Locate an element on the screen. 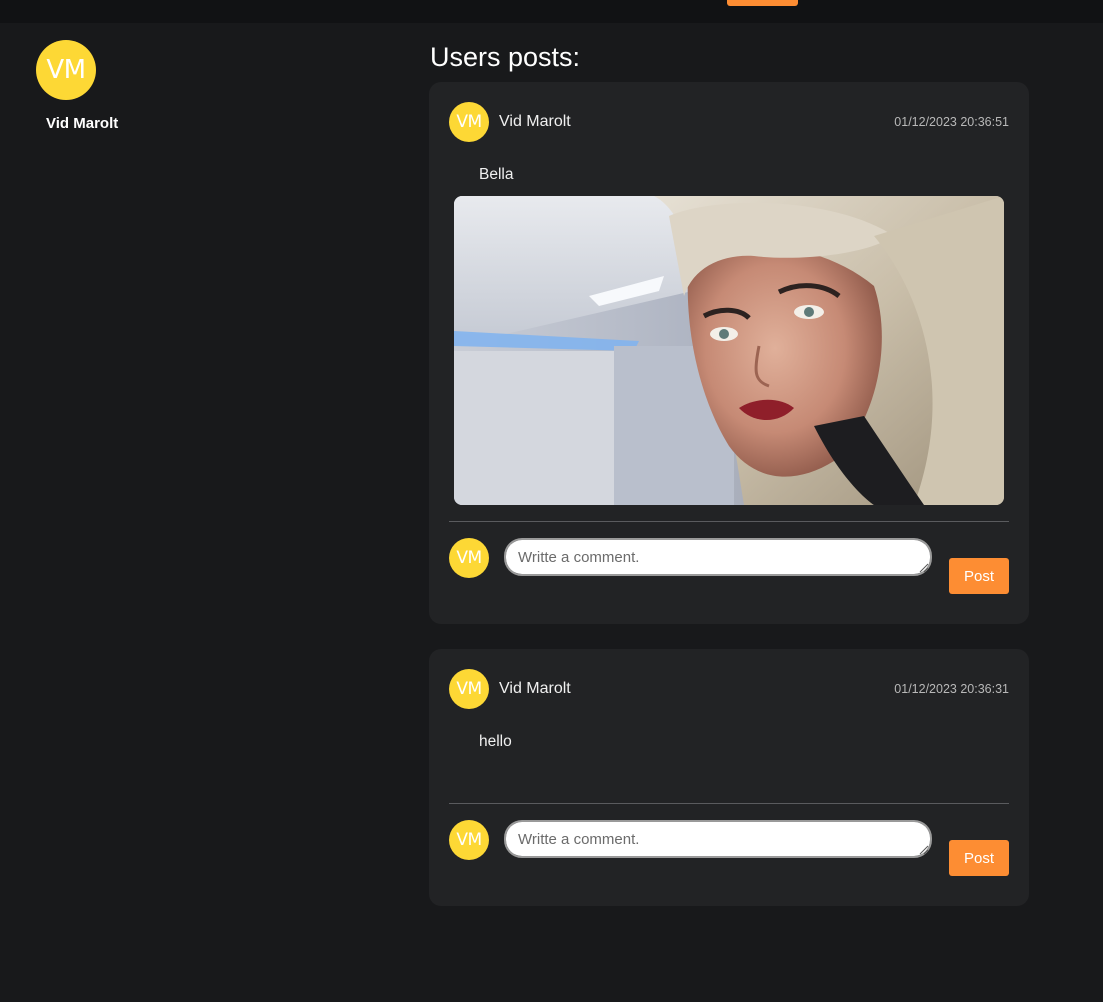 This screenshot has height=1002, width=1103. post-timestamp: 01/12/2023 20:36:51 is located at coordinates (951, 122).